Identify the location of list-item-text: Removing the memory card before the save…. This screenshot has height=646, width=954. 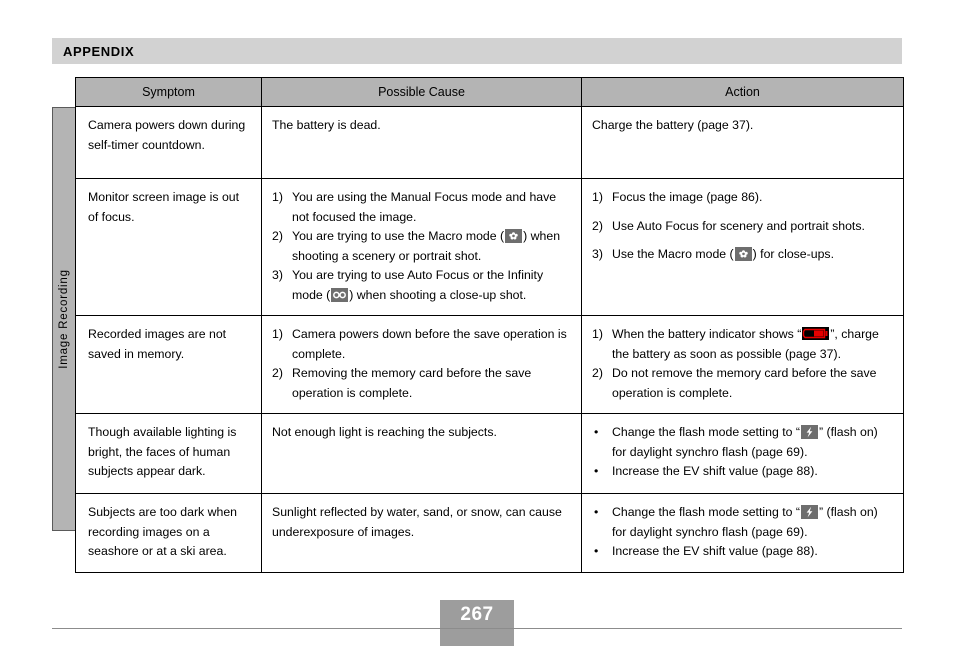
(412, 383).